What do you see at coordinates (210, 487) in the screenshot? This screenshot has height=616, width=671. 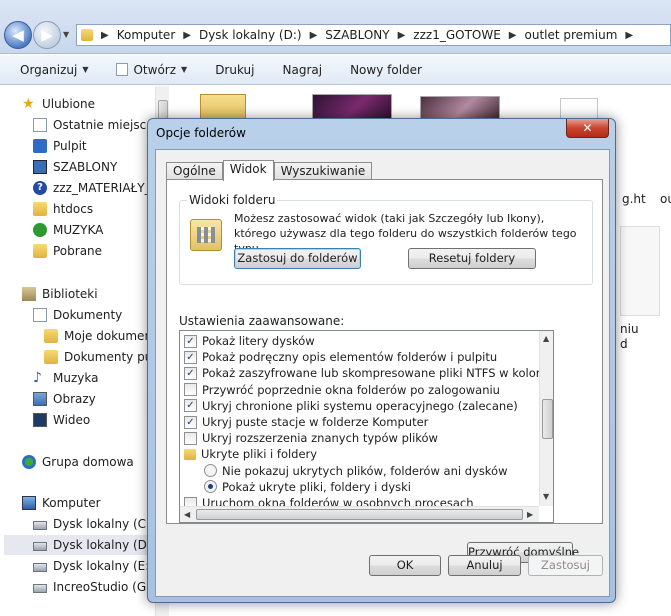 I see `radio-selected` at bounding box center [210, 487].